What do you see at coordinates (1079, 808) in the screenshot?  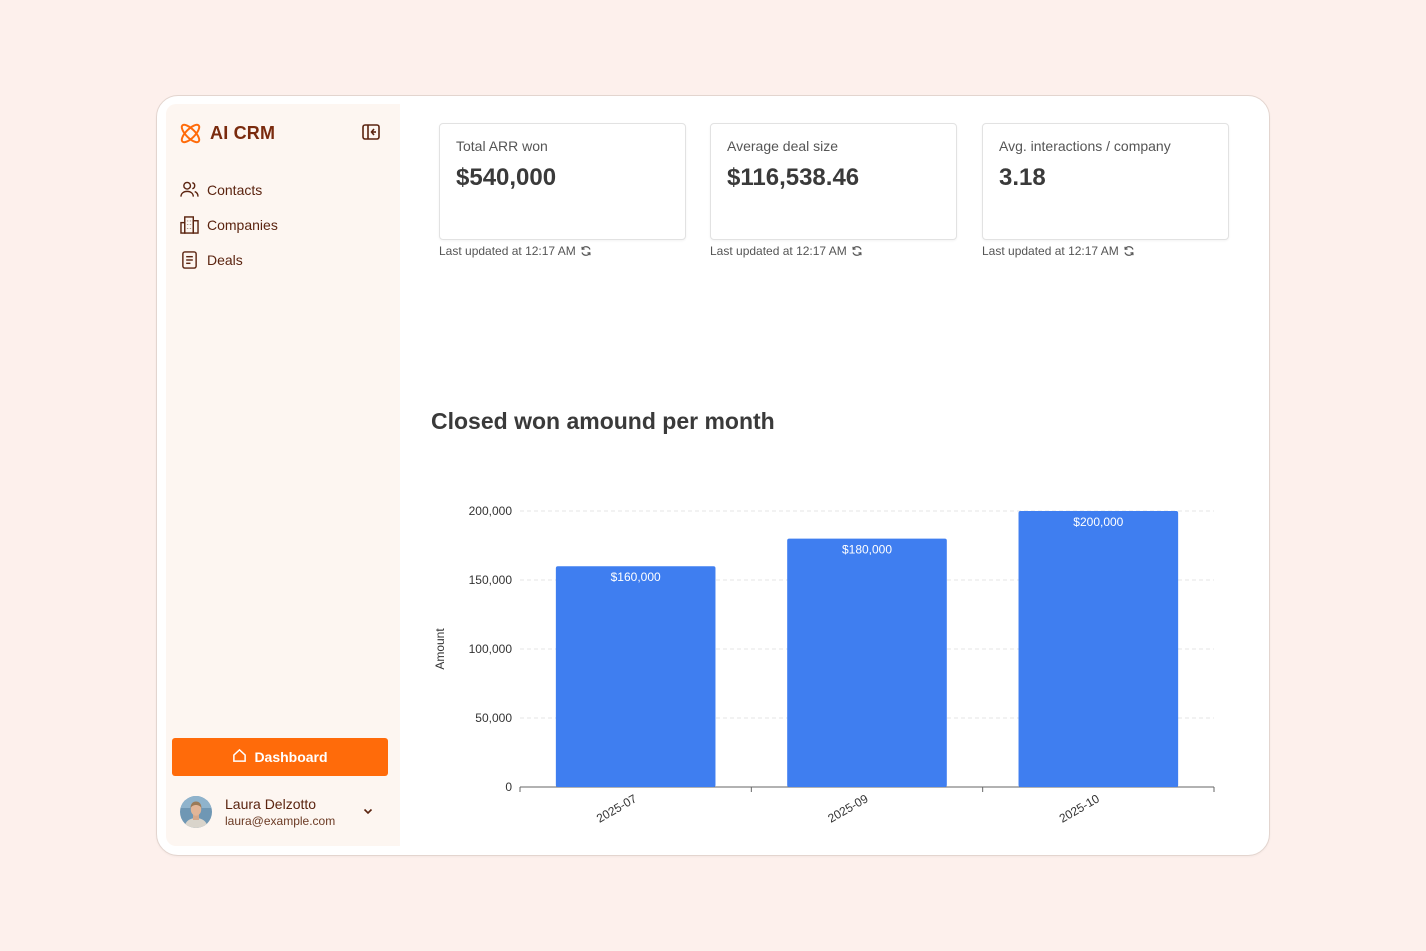 I see `x-tick-label: 2025-10` at bounding box center [1079, 808].